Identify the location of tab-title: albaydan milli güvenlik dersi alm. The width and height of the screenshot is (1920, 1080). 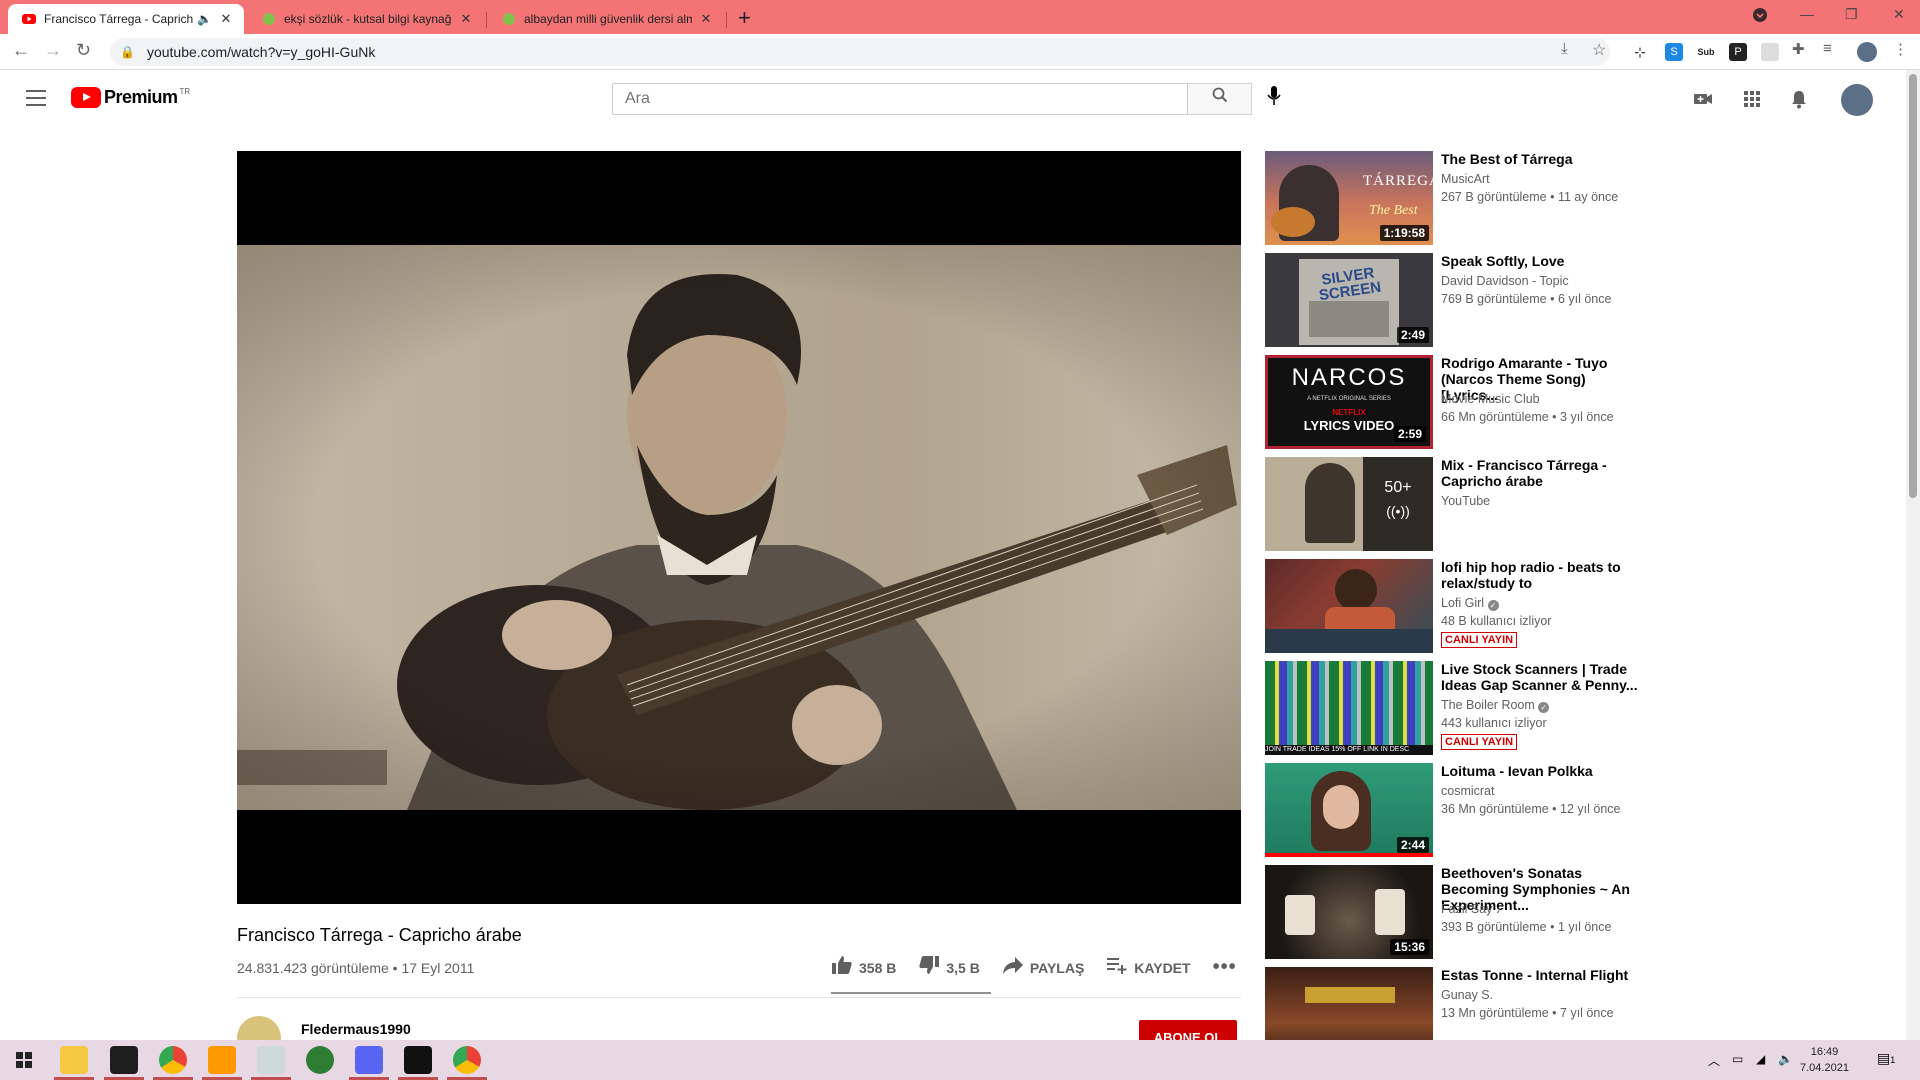
(608, 19).